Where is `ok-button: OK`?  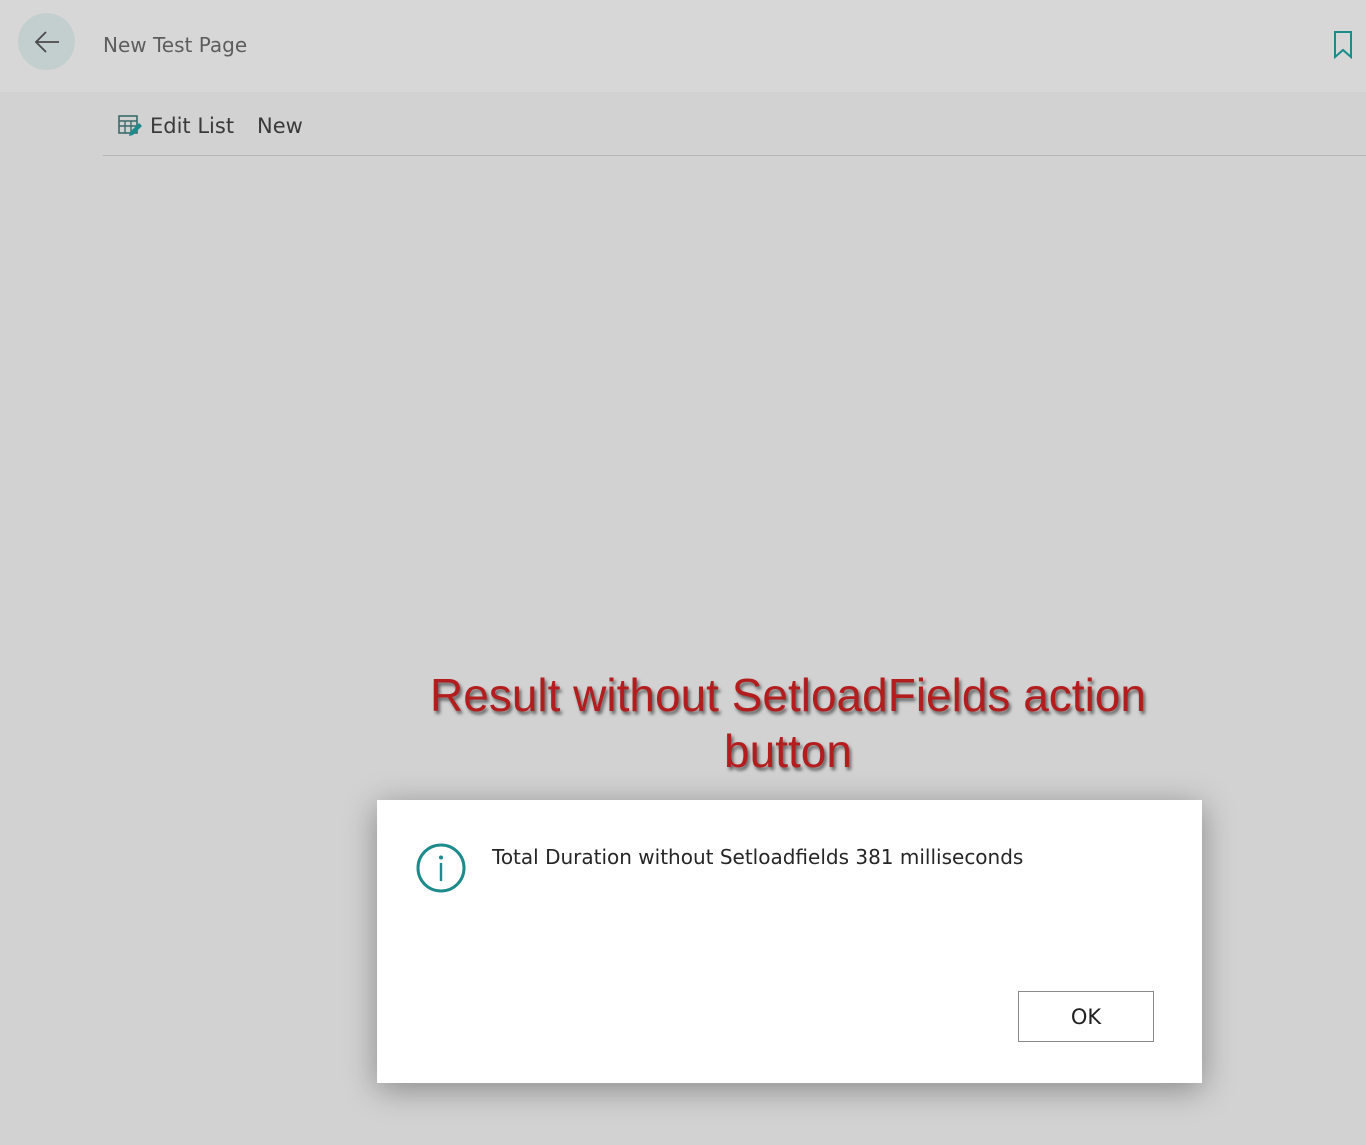
ok-button: OK is located at coordinates (1086, 1016).